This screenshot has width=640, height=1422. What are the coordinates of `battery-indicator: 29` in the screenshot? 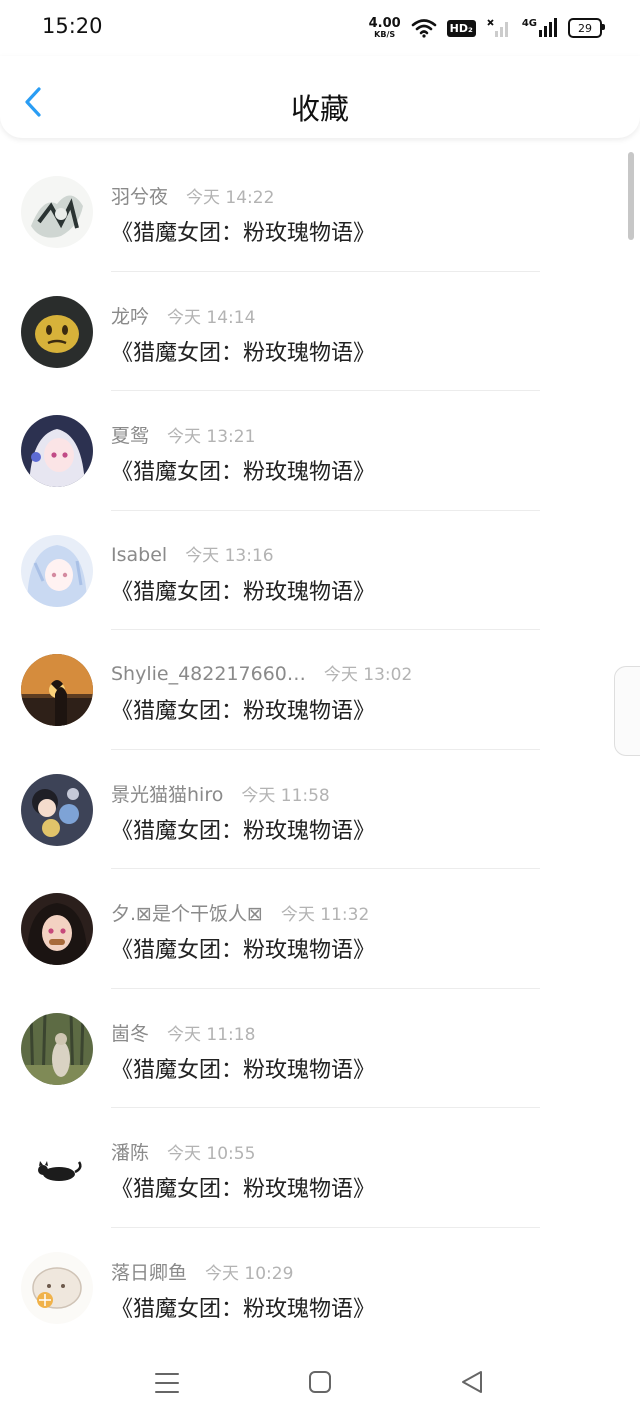 It's located at (586, 28).